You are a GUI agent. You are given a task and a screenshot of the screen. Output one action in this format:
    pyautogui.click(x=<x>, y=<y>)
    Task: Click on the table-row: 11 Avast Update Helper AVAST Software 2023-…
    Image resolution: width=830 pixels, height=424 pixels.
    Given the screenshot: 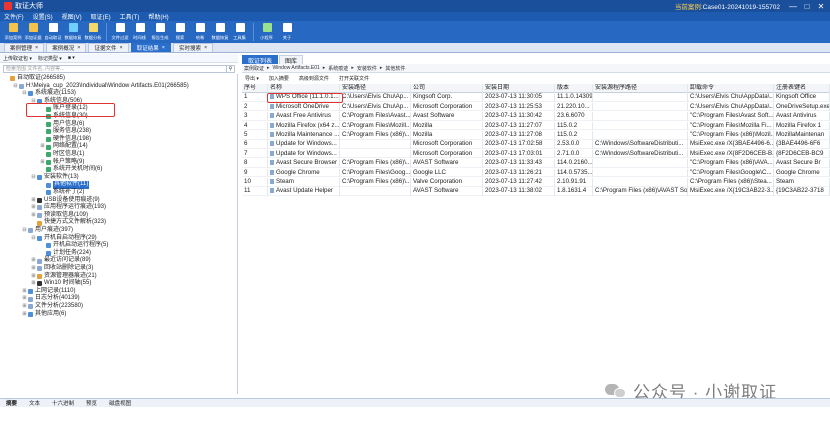 What is the action you would take?
    pyautogui.click(x=536, y=191)
    